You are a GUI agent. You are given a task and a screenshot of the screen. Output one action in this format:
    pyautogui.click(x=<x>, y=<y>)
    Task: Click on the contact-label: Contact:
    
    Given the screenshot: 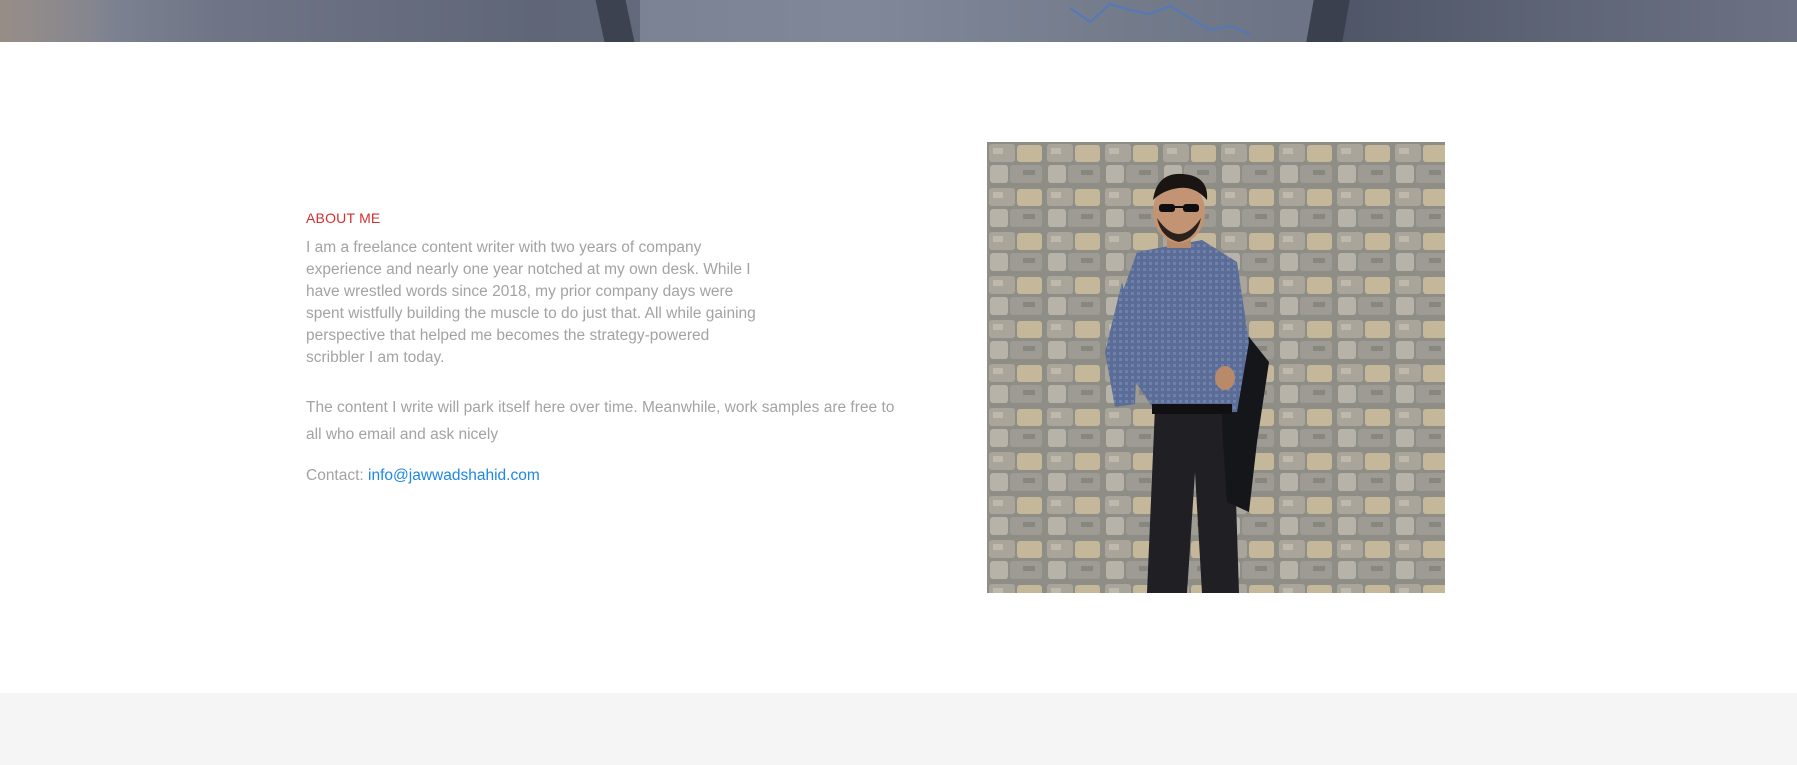 What is the action you would take?
    pyautogui.click(x=335, y=475)
    